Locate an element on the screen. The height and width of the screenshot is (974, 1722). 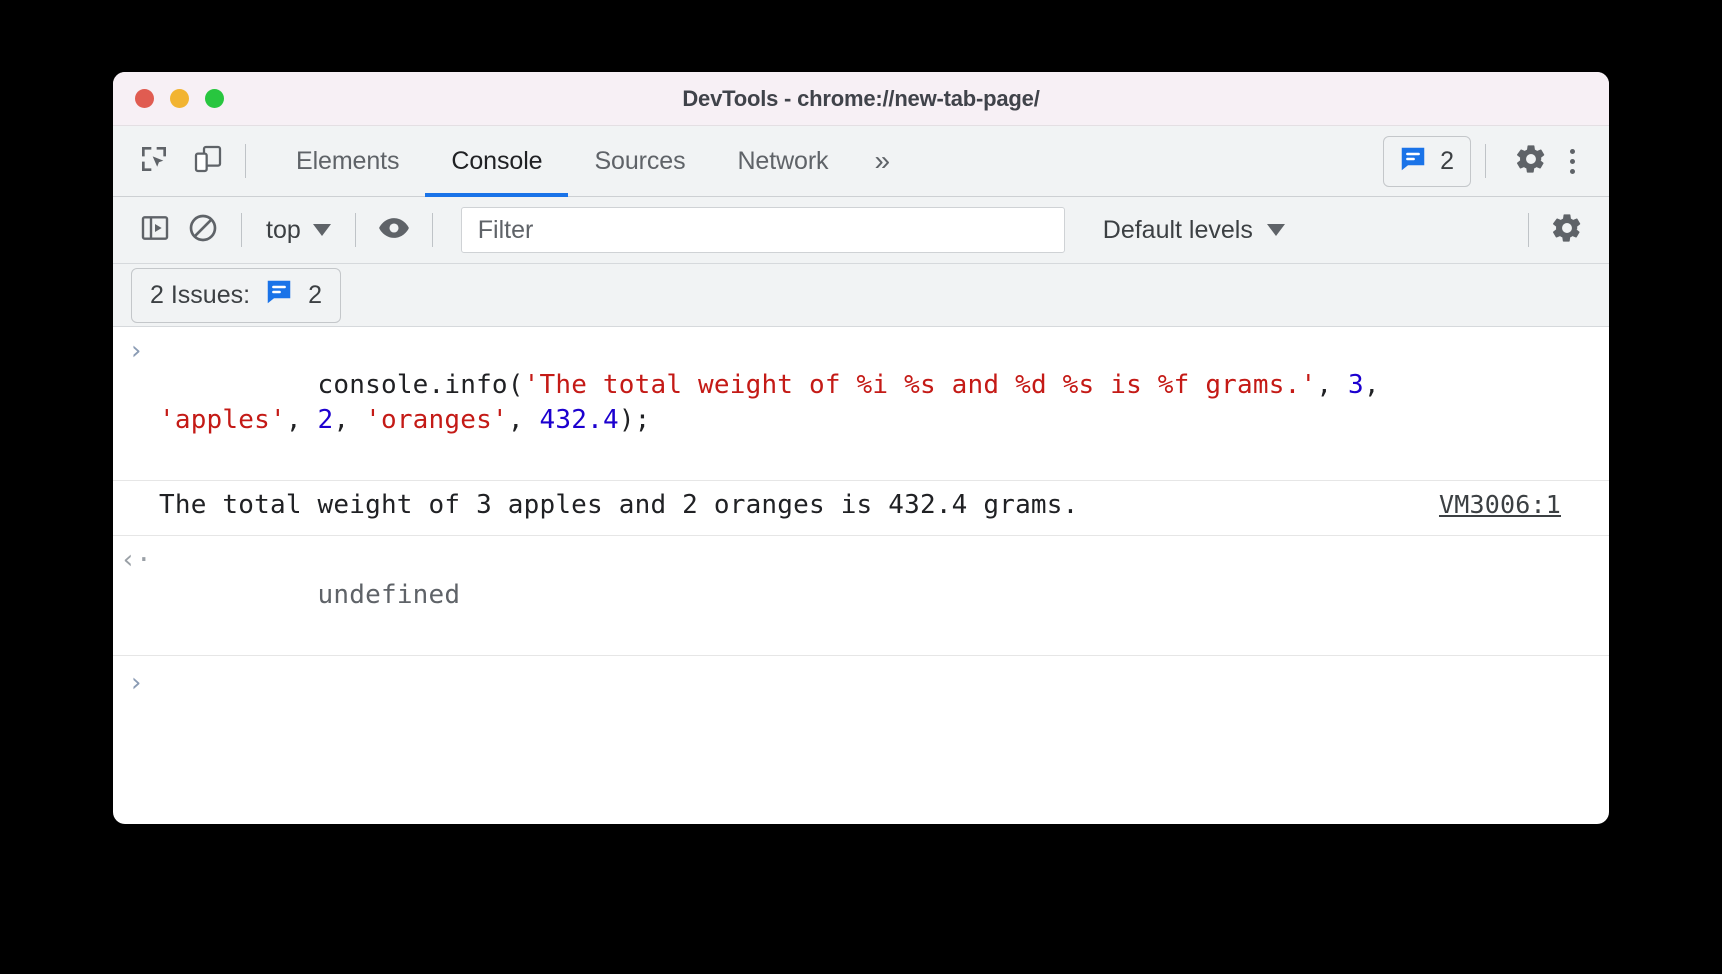
issues-summary-button: 2 Issues: 2 is located at coordinates (236, 295).